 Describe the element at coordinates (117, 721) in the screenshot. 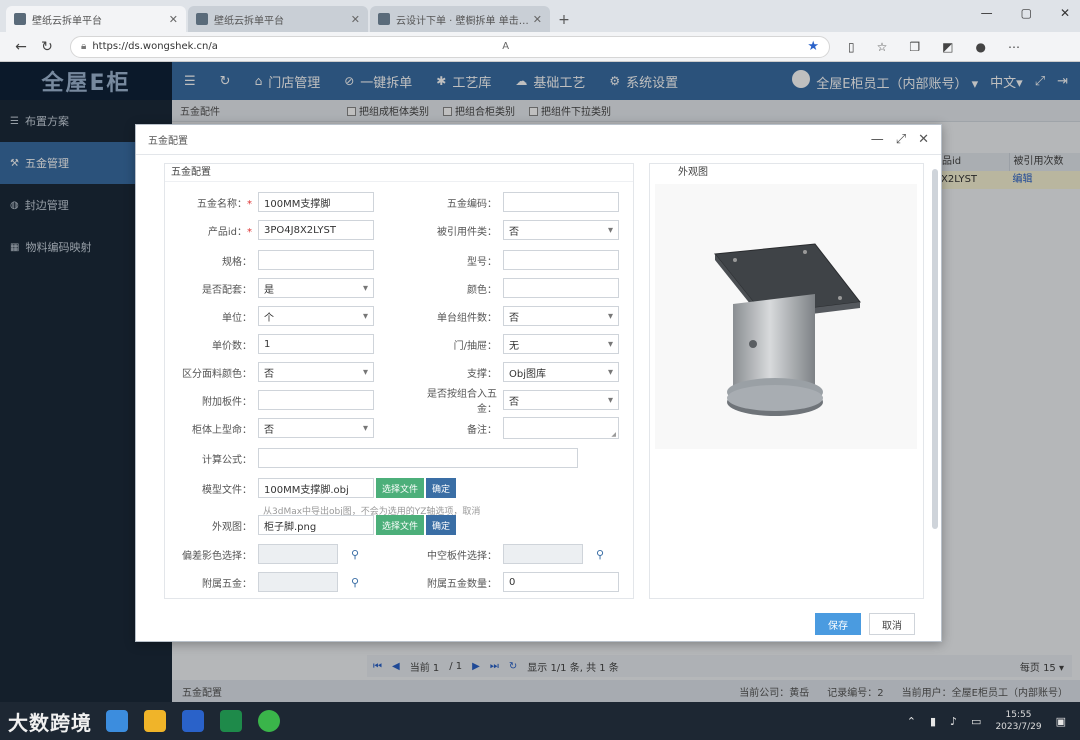

I see `browser-app-icon` at that location.